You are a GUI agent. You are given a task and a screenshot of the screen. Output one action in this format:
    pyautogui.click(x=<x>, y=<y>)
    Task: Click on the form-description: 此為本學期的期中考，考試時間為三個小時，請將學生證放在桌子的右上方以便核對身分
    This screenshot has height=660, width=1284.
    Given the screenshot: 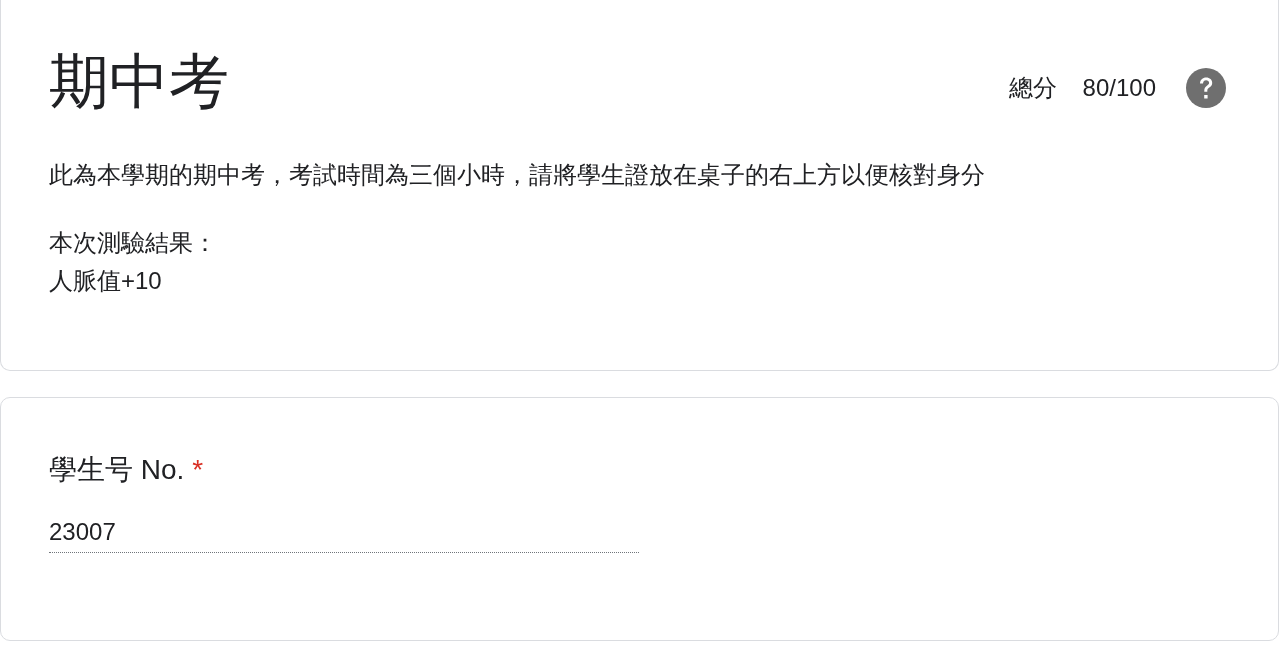 What is the action you would take?
    pyautogui.click(x=517, y=175)
    